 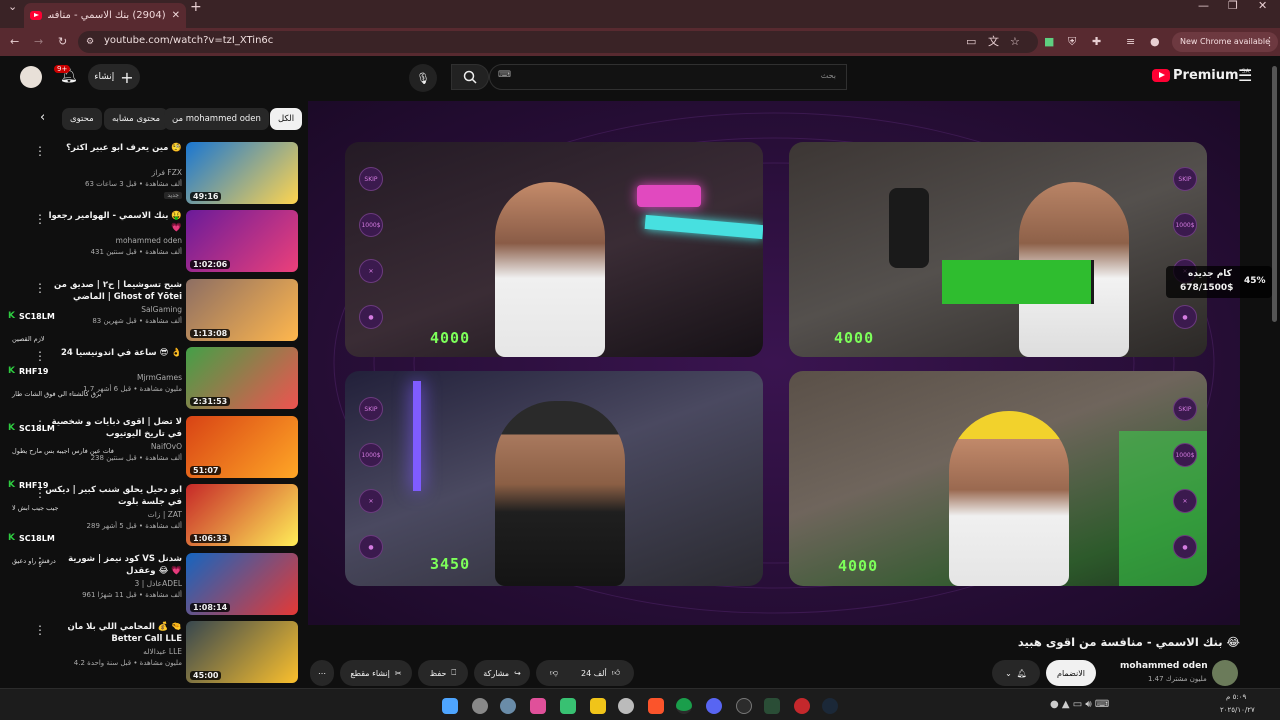 I want to click on search-input: ⌨ بحث, so click(x=668, y=77).